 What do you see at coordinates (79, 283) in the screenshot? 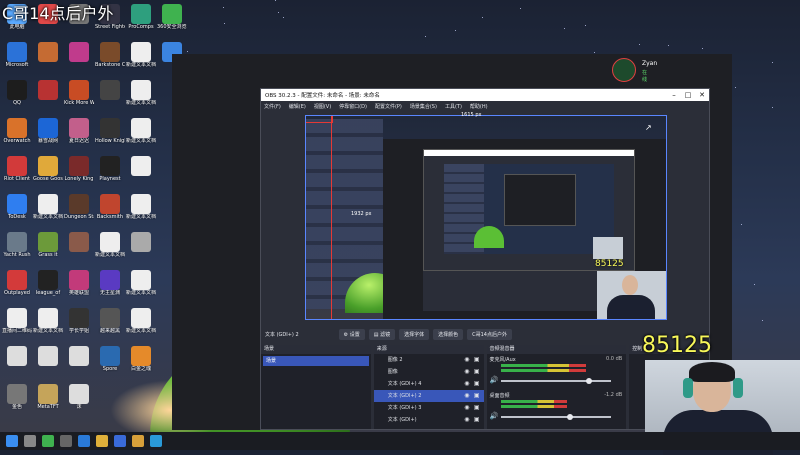
I see `desktop-icon: 英雄联盟` at bounding box center [79, 283].